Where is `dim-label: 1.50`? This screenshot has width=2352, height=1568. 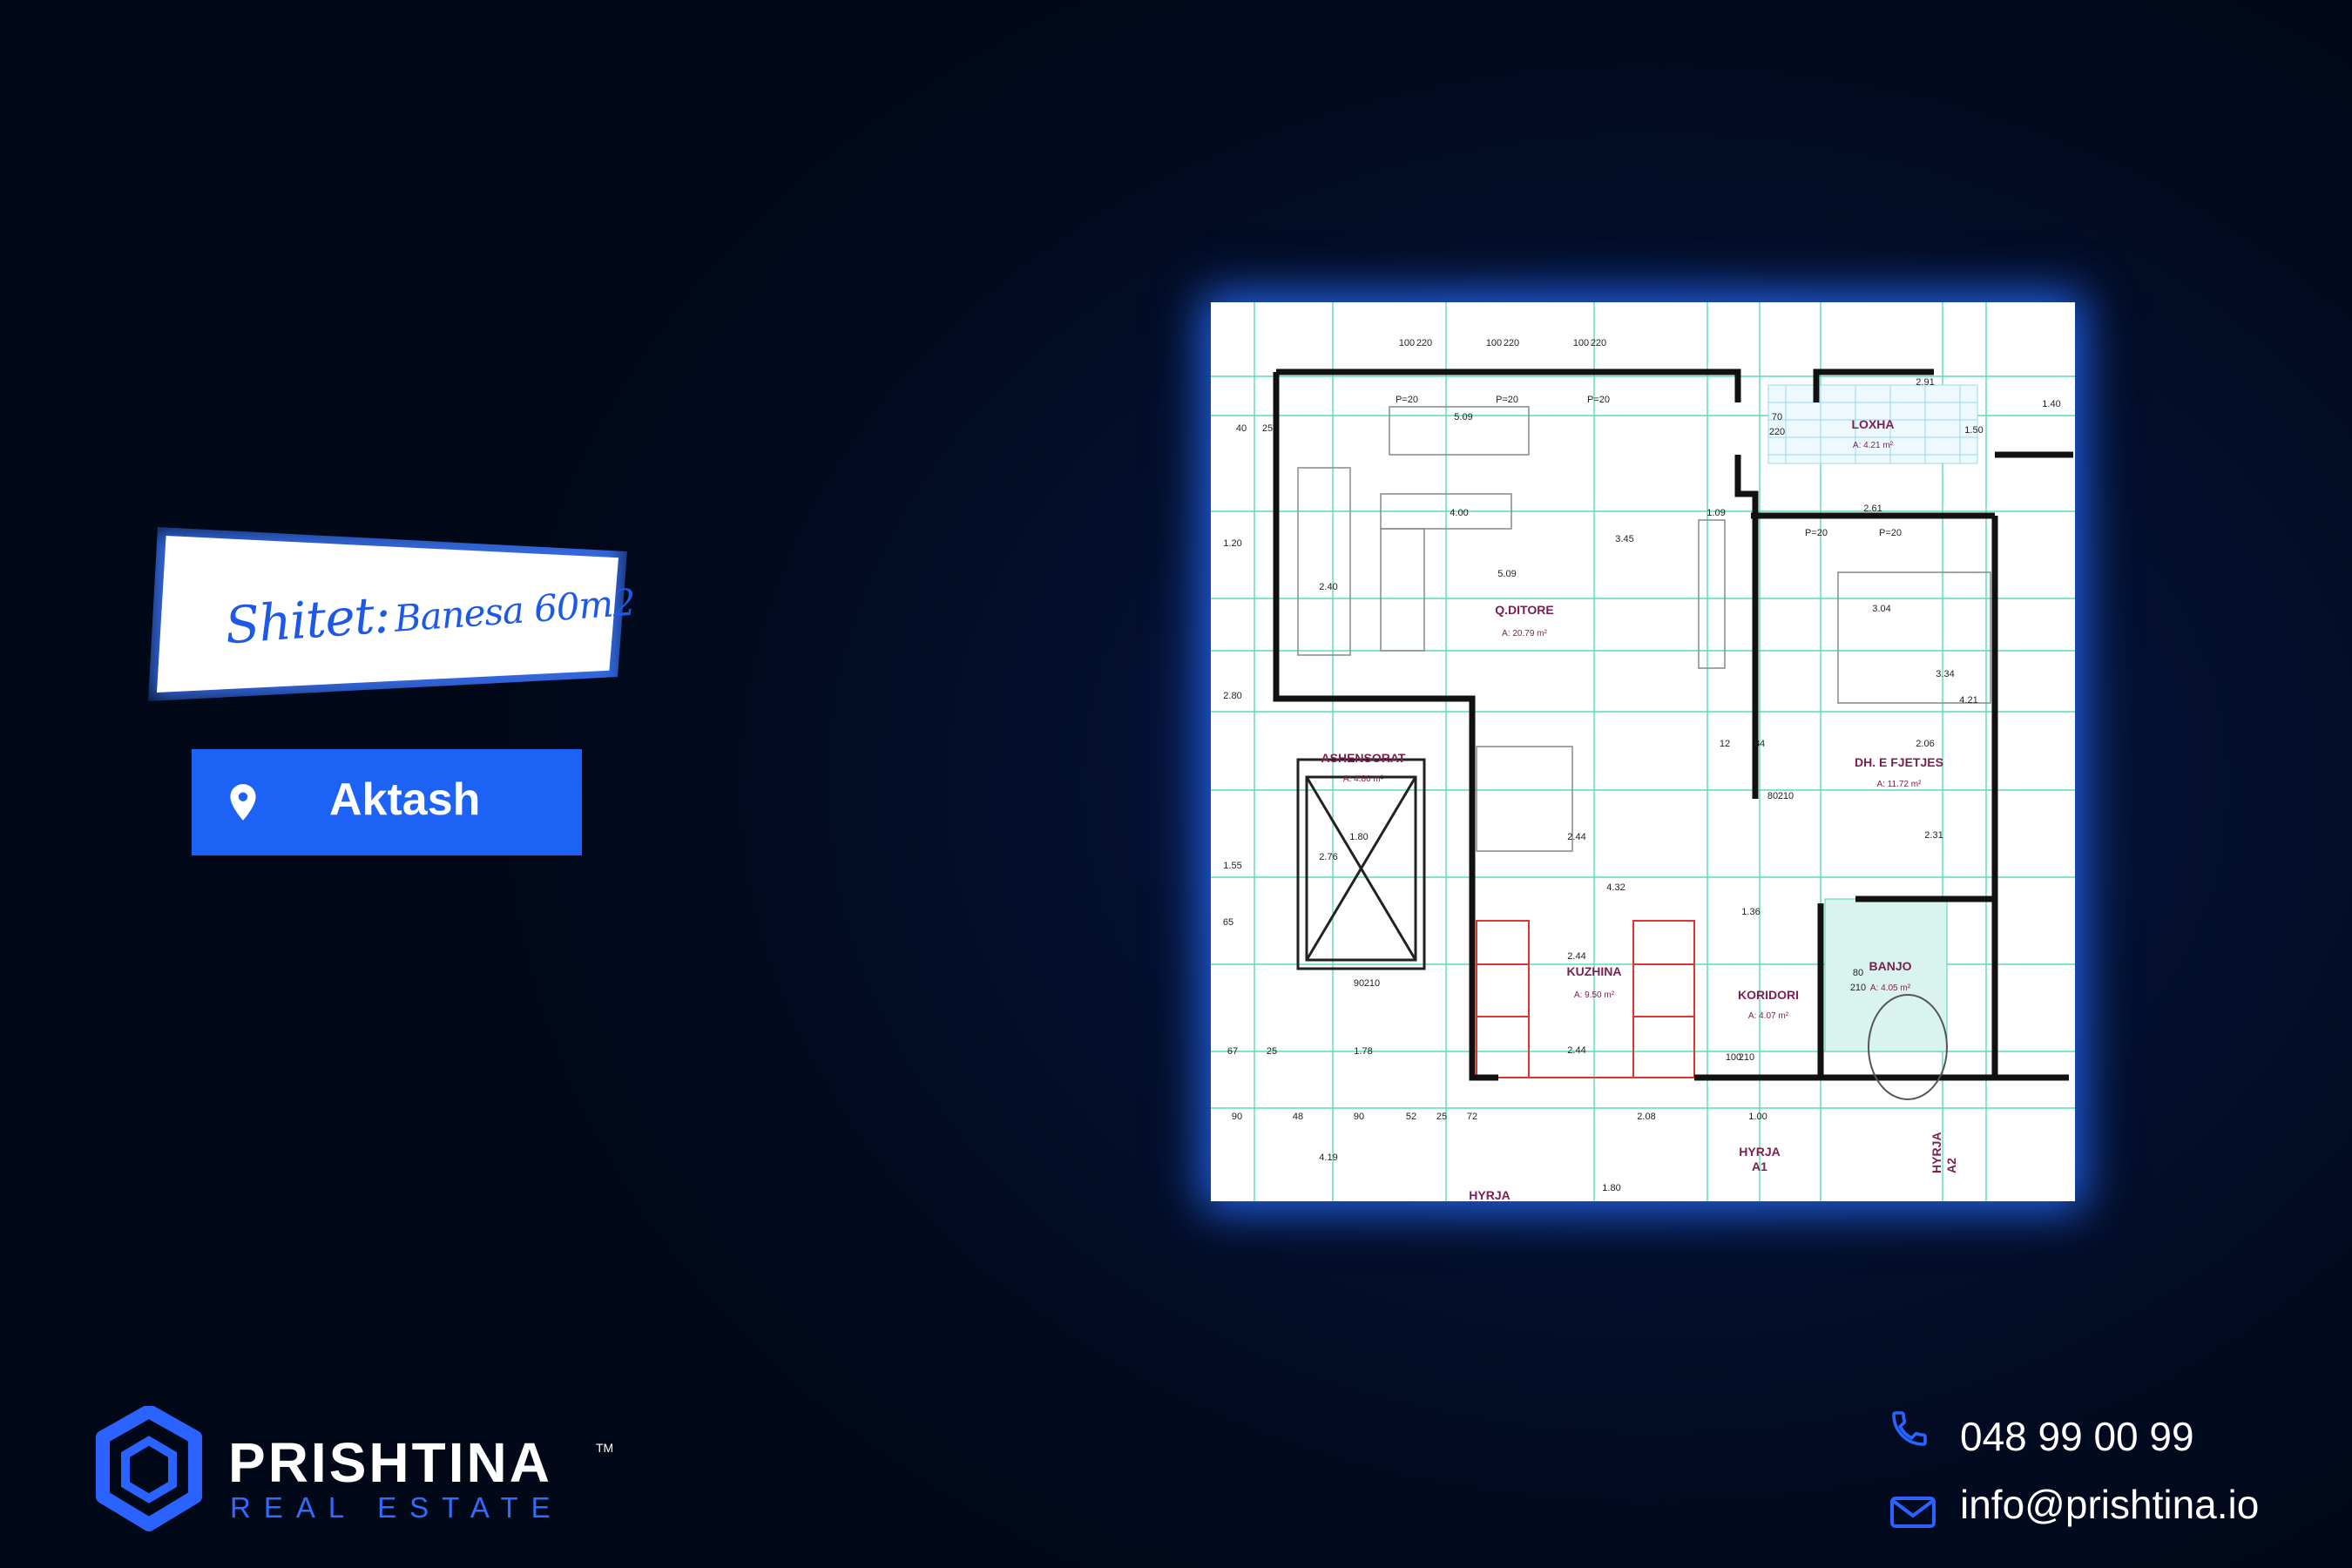 dim-label: 1.50 is located at coordinates (1974, 430).